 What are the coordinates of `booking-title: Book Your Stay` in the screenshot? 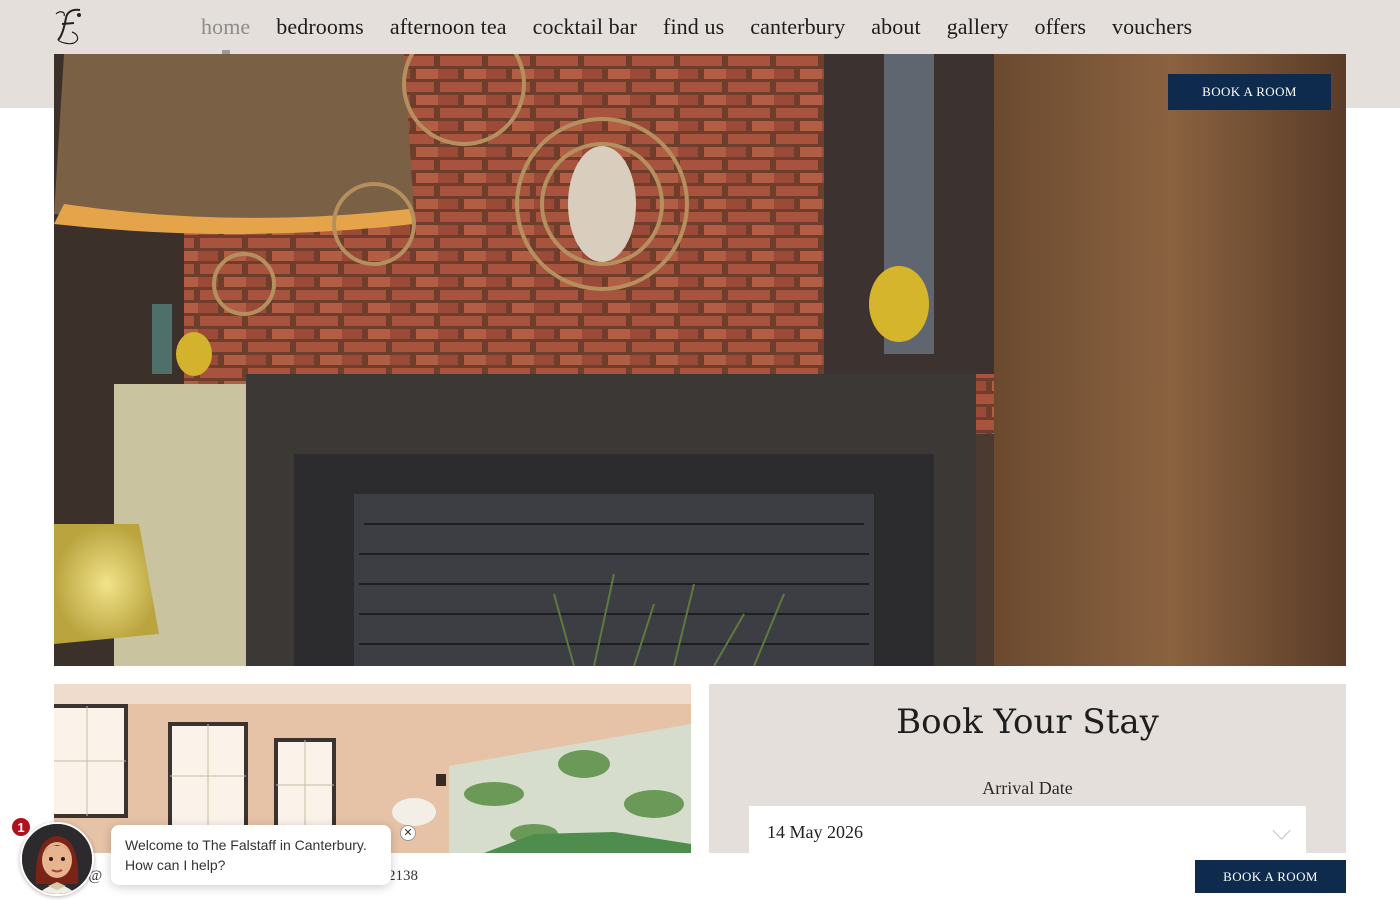 It's located at (1027, 722).